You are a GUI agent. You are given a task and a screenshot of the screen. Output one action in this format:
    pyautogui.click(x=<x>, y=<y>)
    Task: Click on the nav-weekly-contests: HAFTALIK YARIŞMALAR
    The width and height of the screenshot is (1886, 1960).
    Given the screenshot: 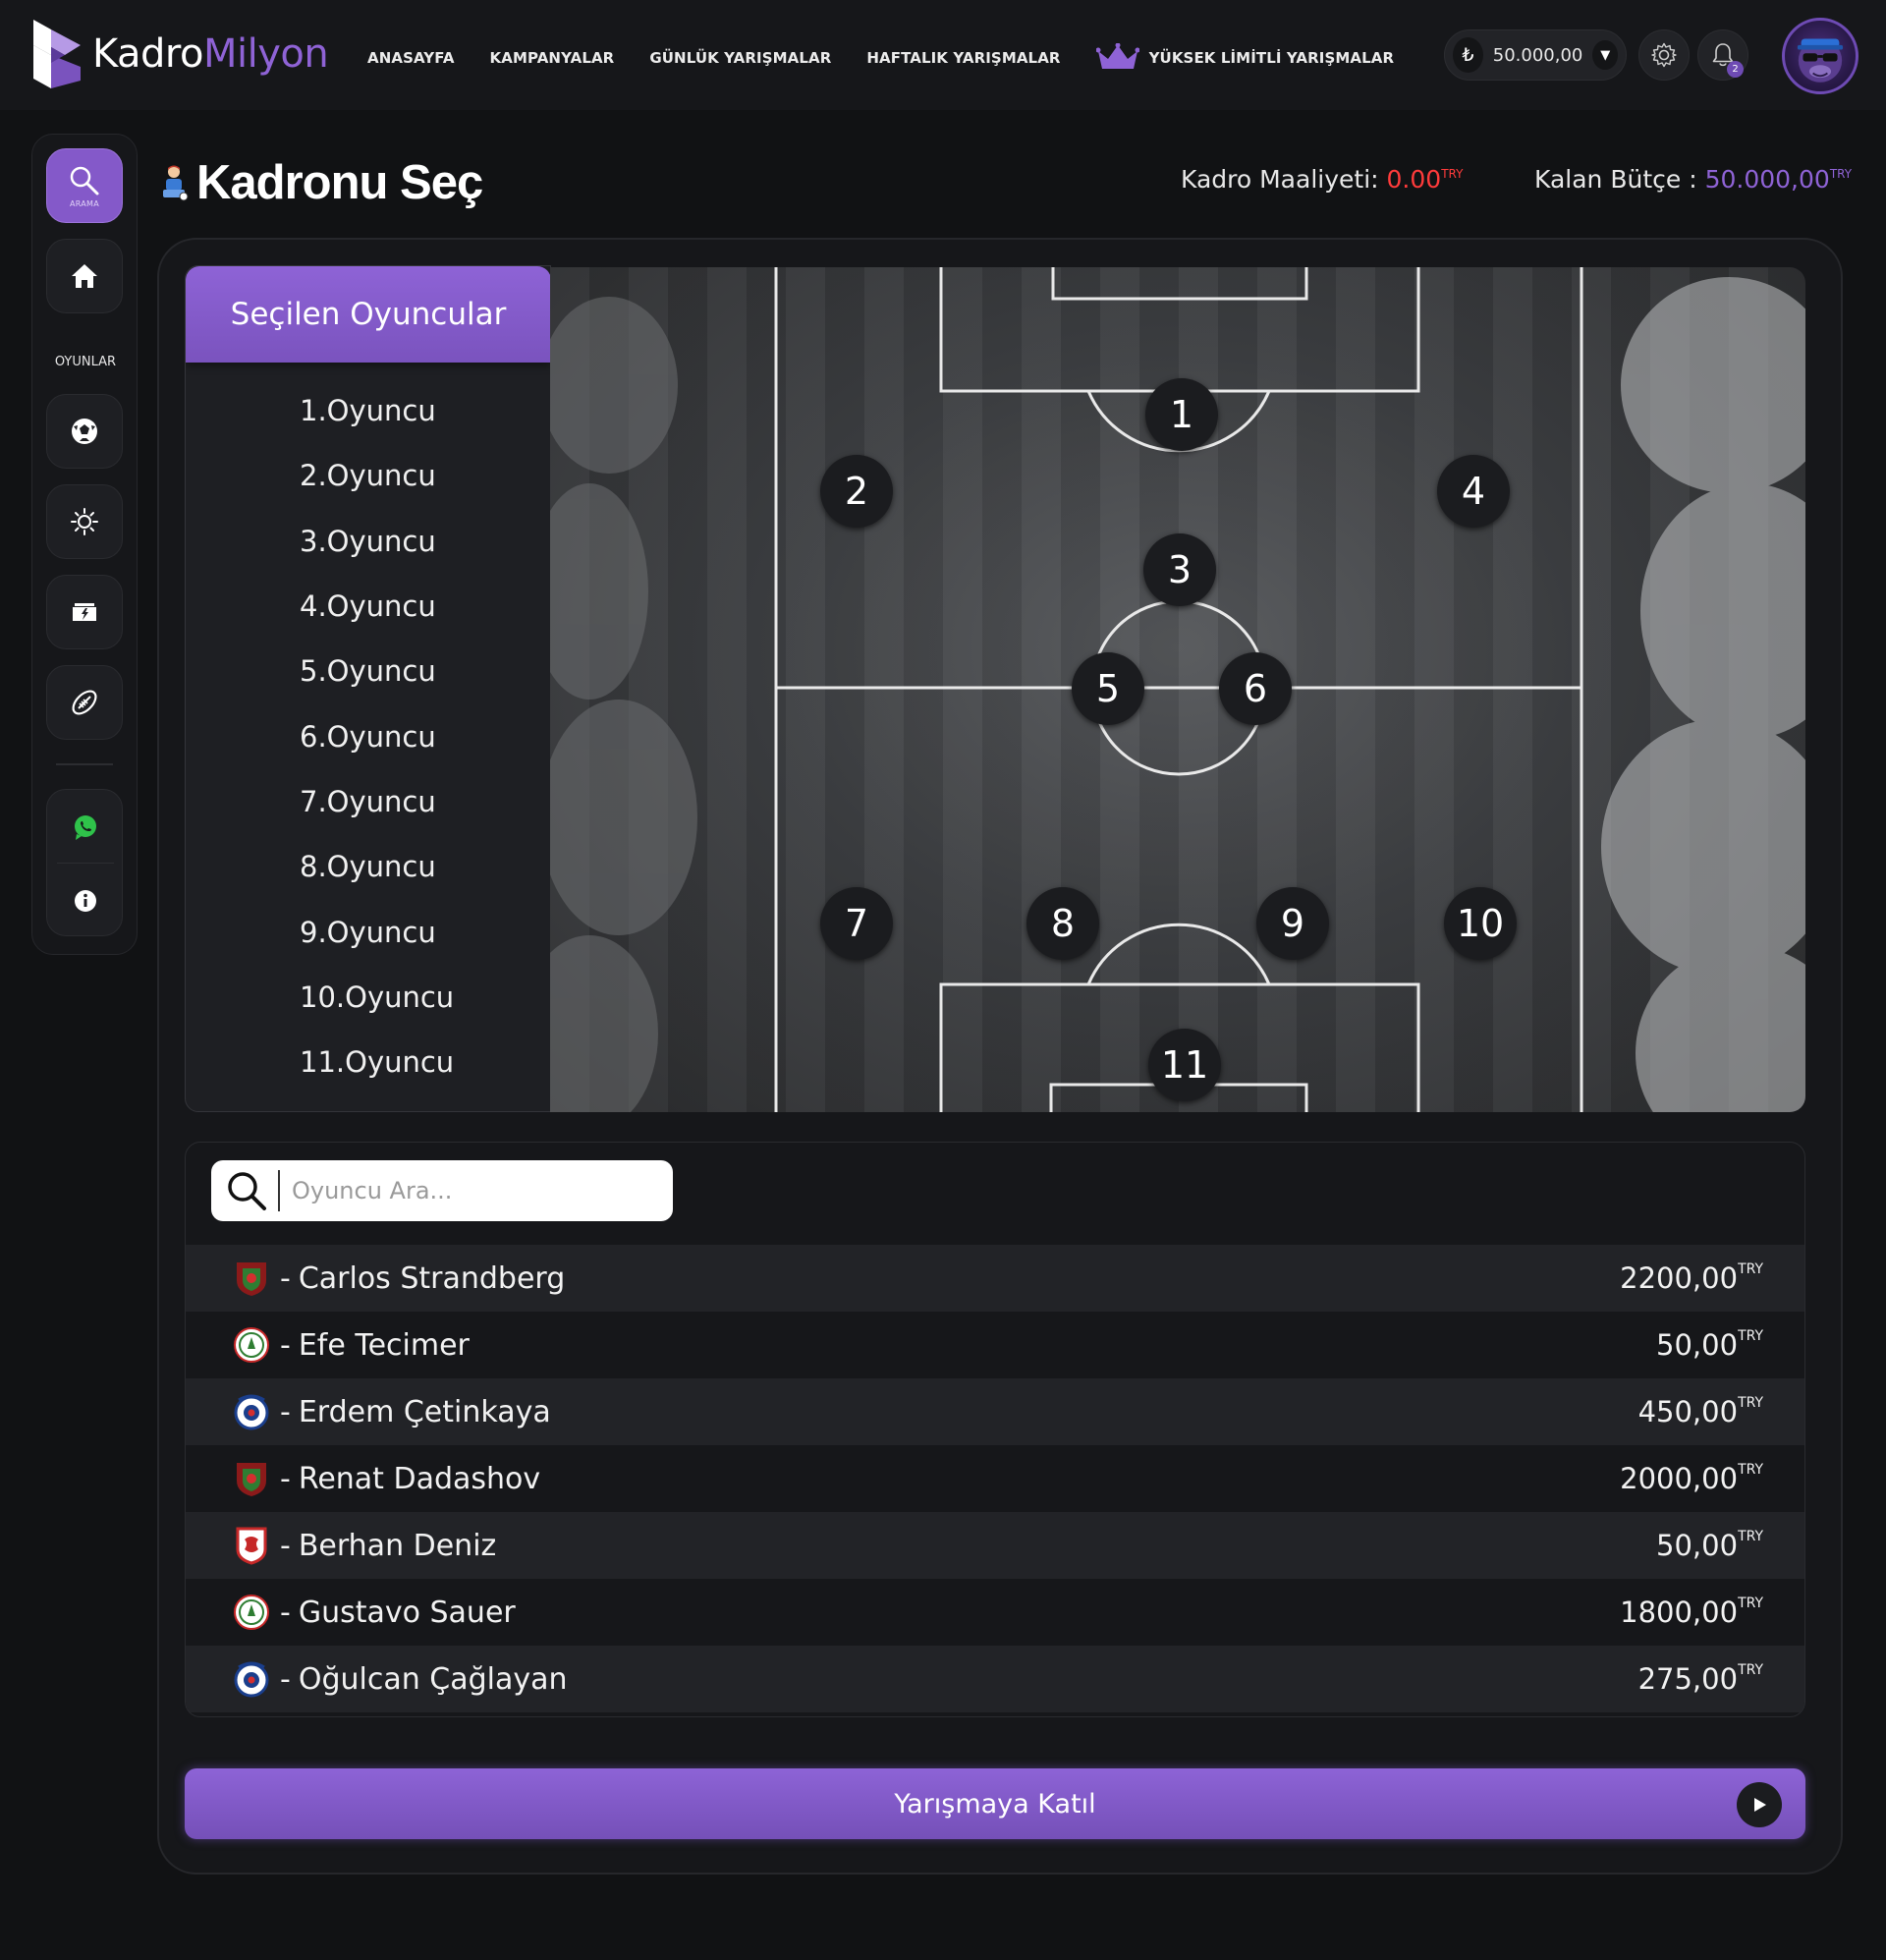 What is the action you would take?
    pyautogui.click(x=963, y=58)
    